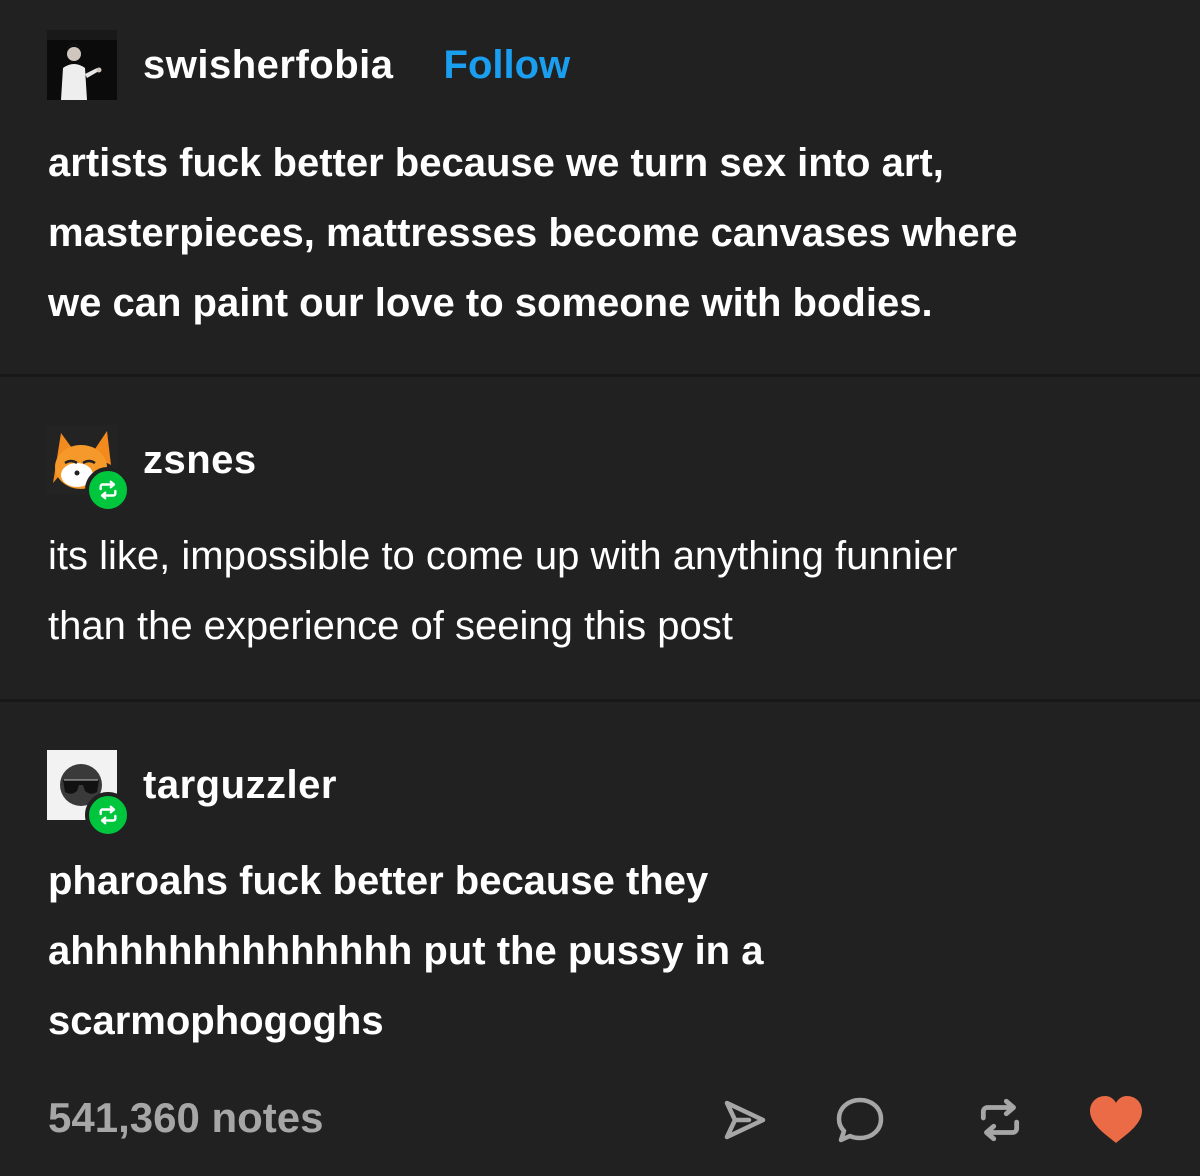  I want to click on notes-count: 541,360 notes, so click(186, 1118).